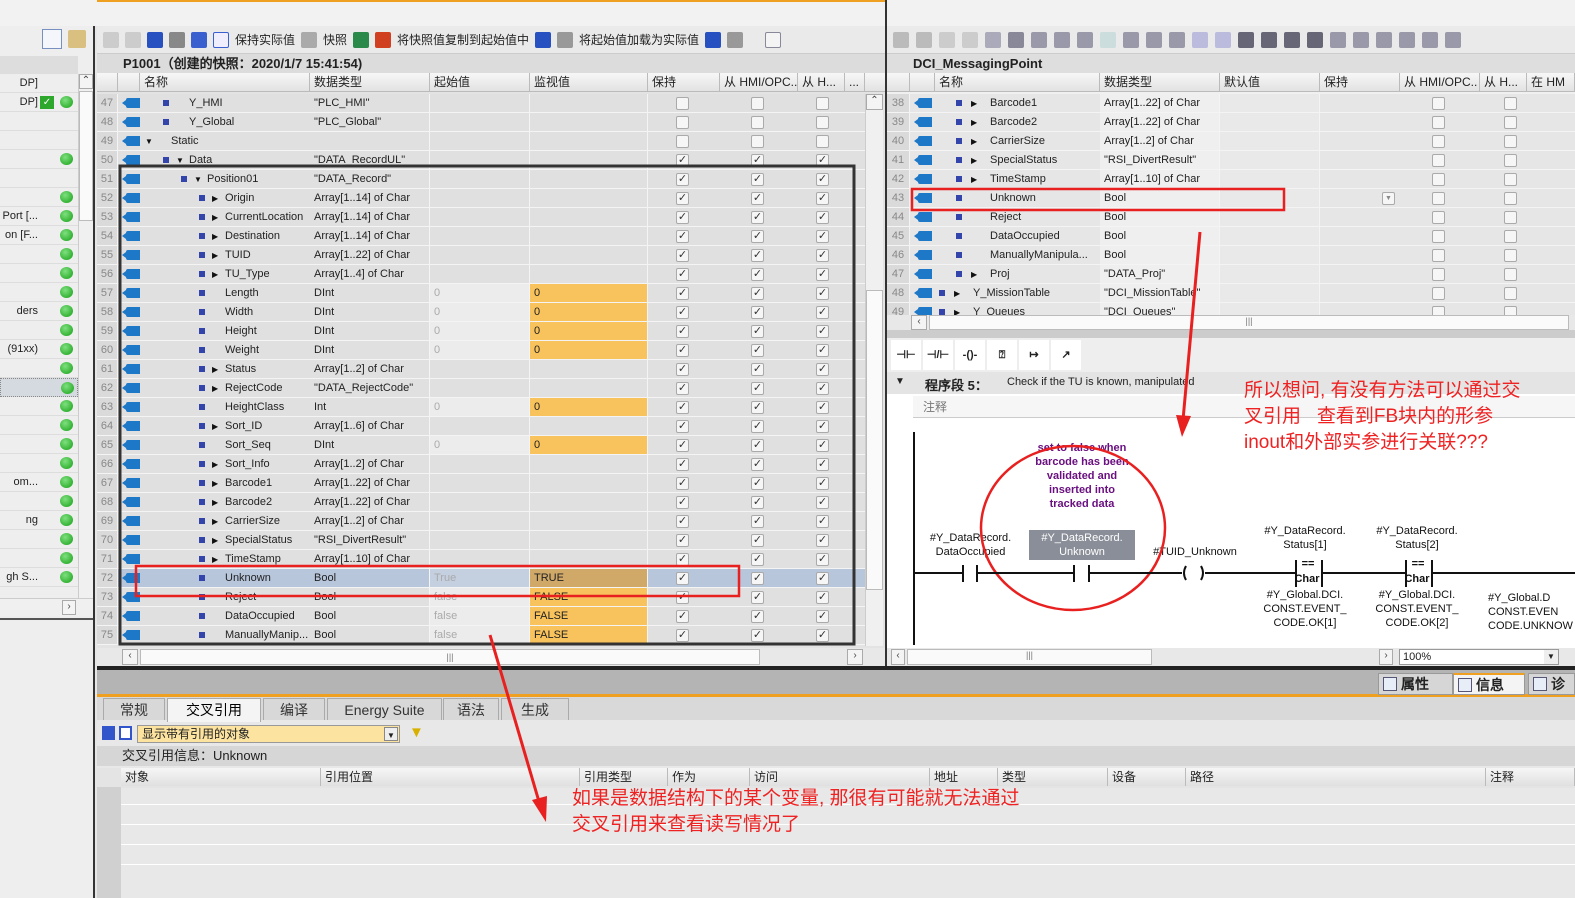  Describe the element at coordinates (481, 388) in the screenshot. I see `table-row: 62 ▶ RejectCode "DATA_RejectCode" ✓ ✓ ✓` at that location.